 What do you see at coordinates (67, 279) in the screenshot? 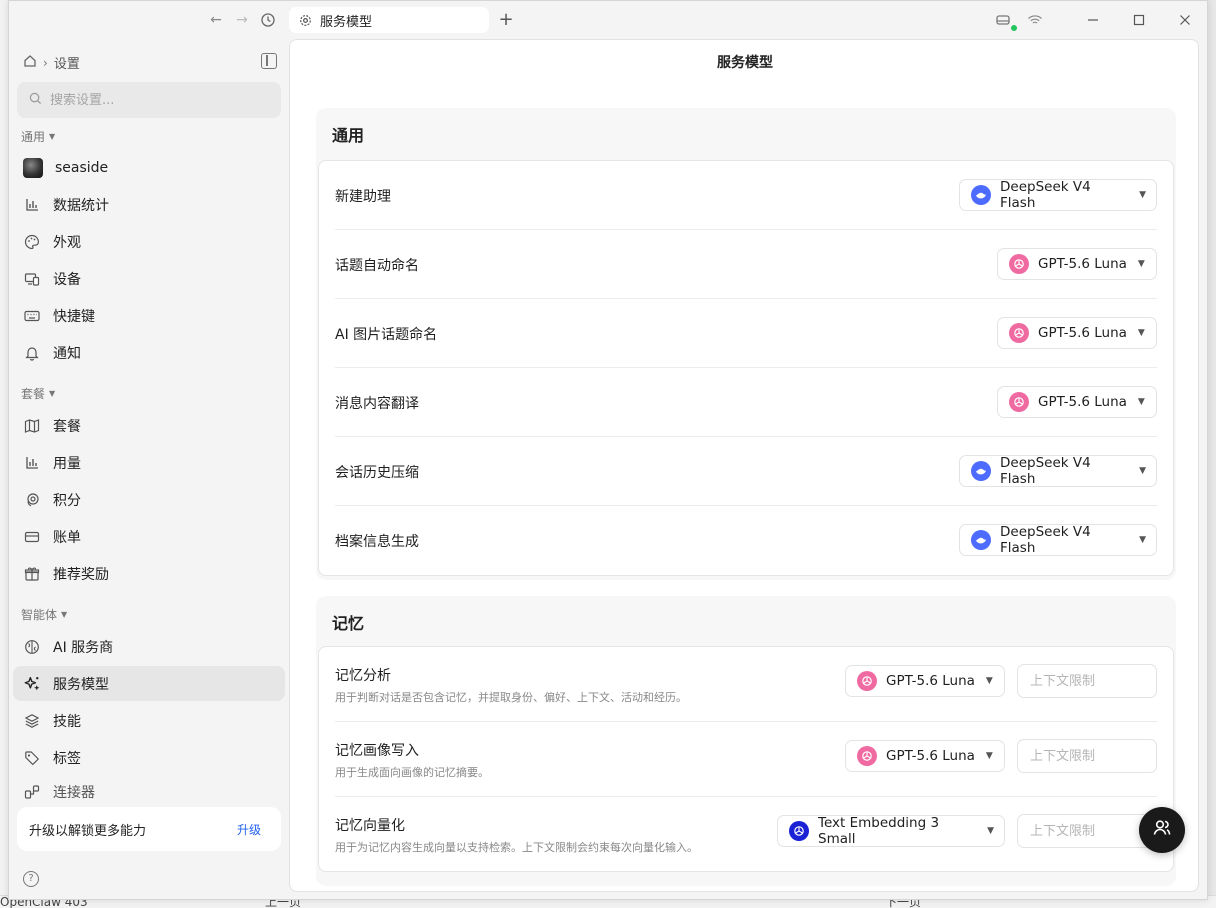
I see `sidebar-item-label: 设备` at bounding box center [67, 279].